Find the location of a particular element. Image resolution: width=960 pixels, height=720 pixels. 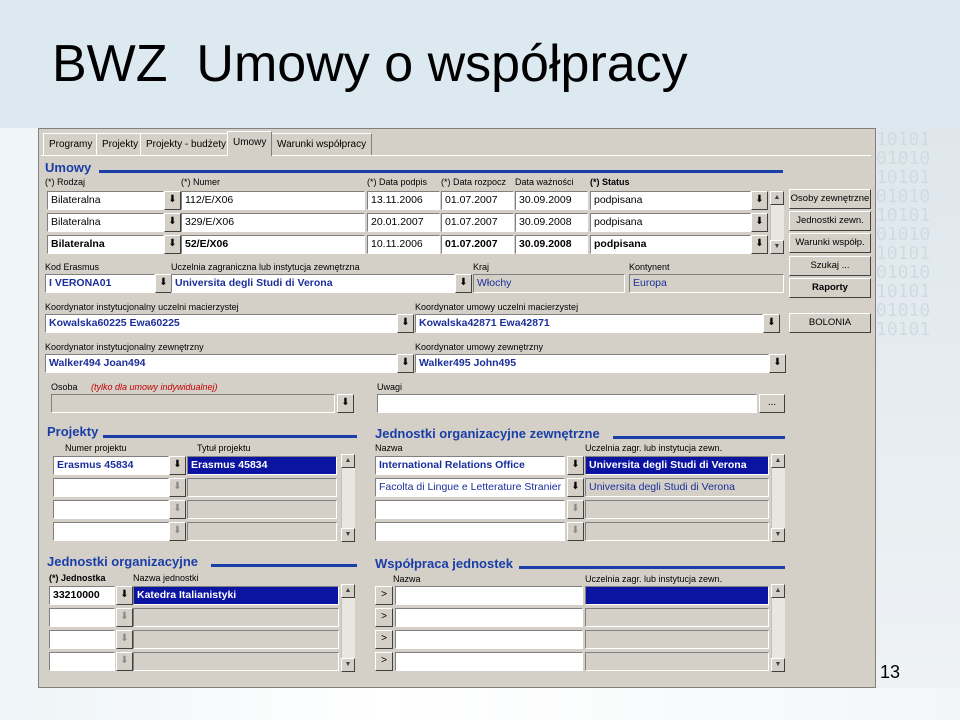

tab-umowy: Umowy is located at coordinates (250, 143).